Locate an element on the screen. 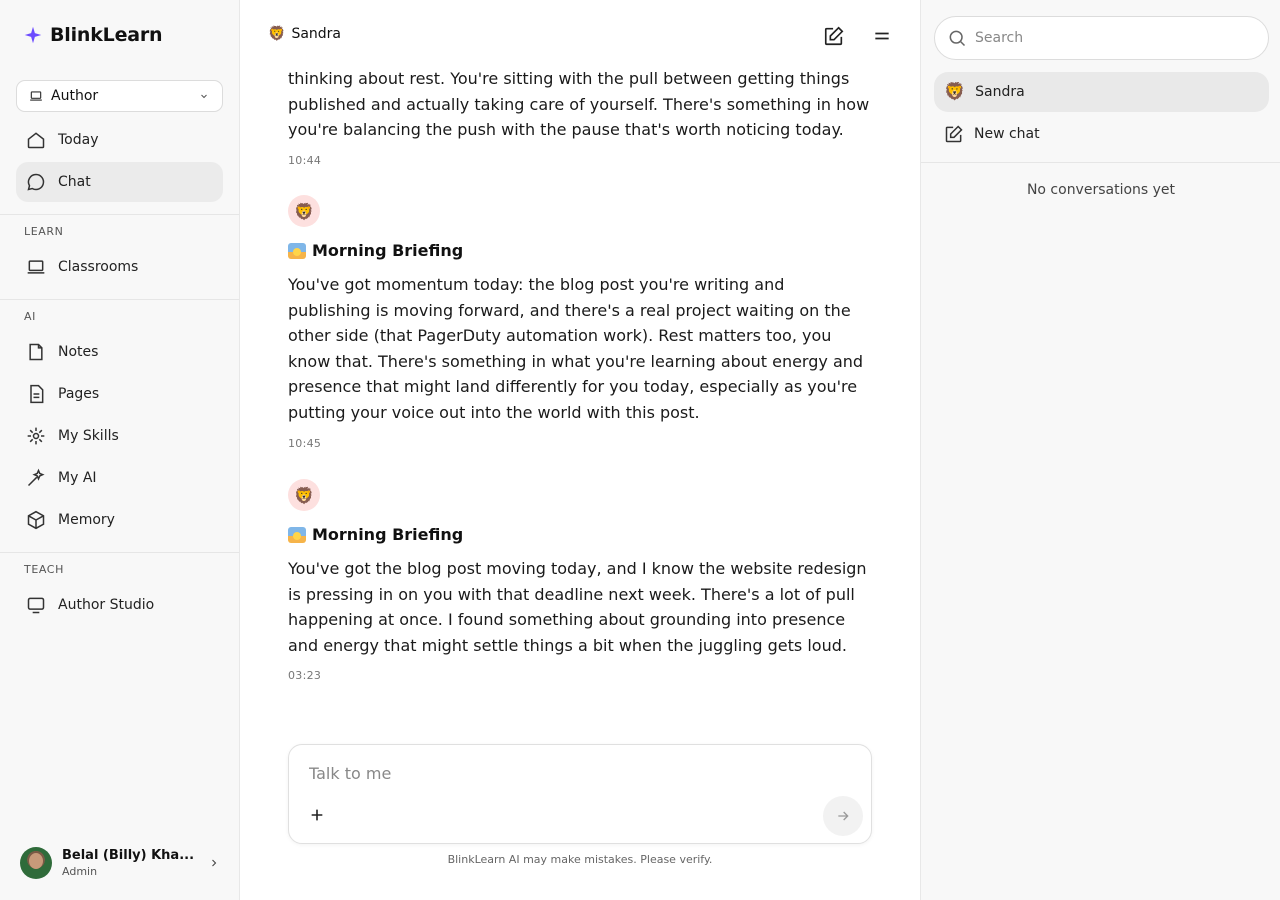 The width and height of the screenshot is (1280, 900). search-icon is located at coordinates (957, 38).